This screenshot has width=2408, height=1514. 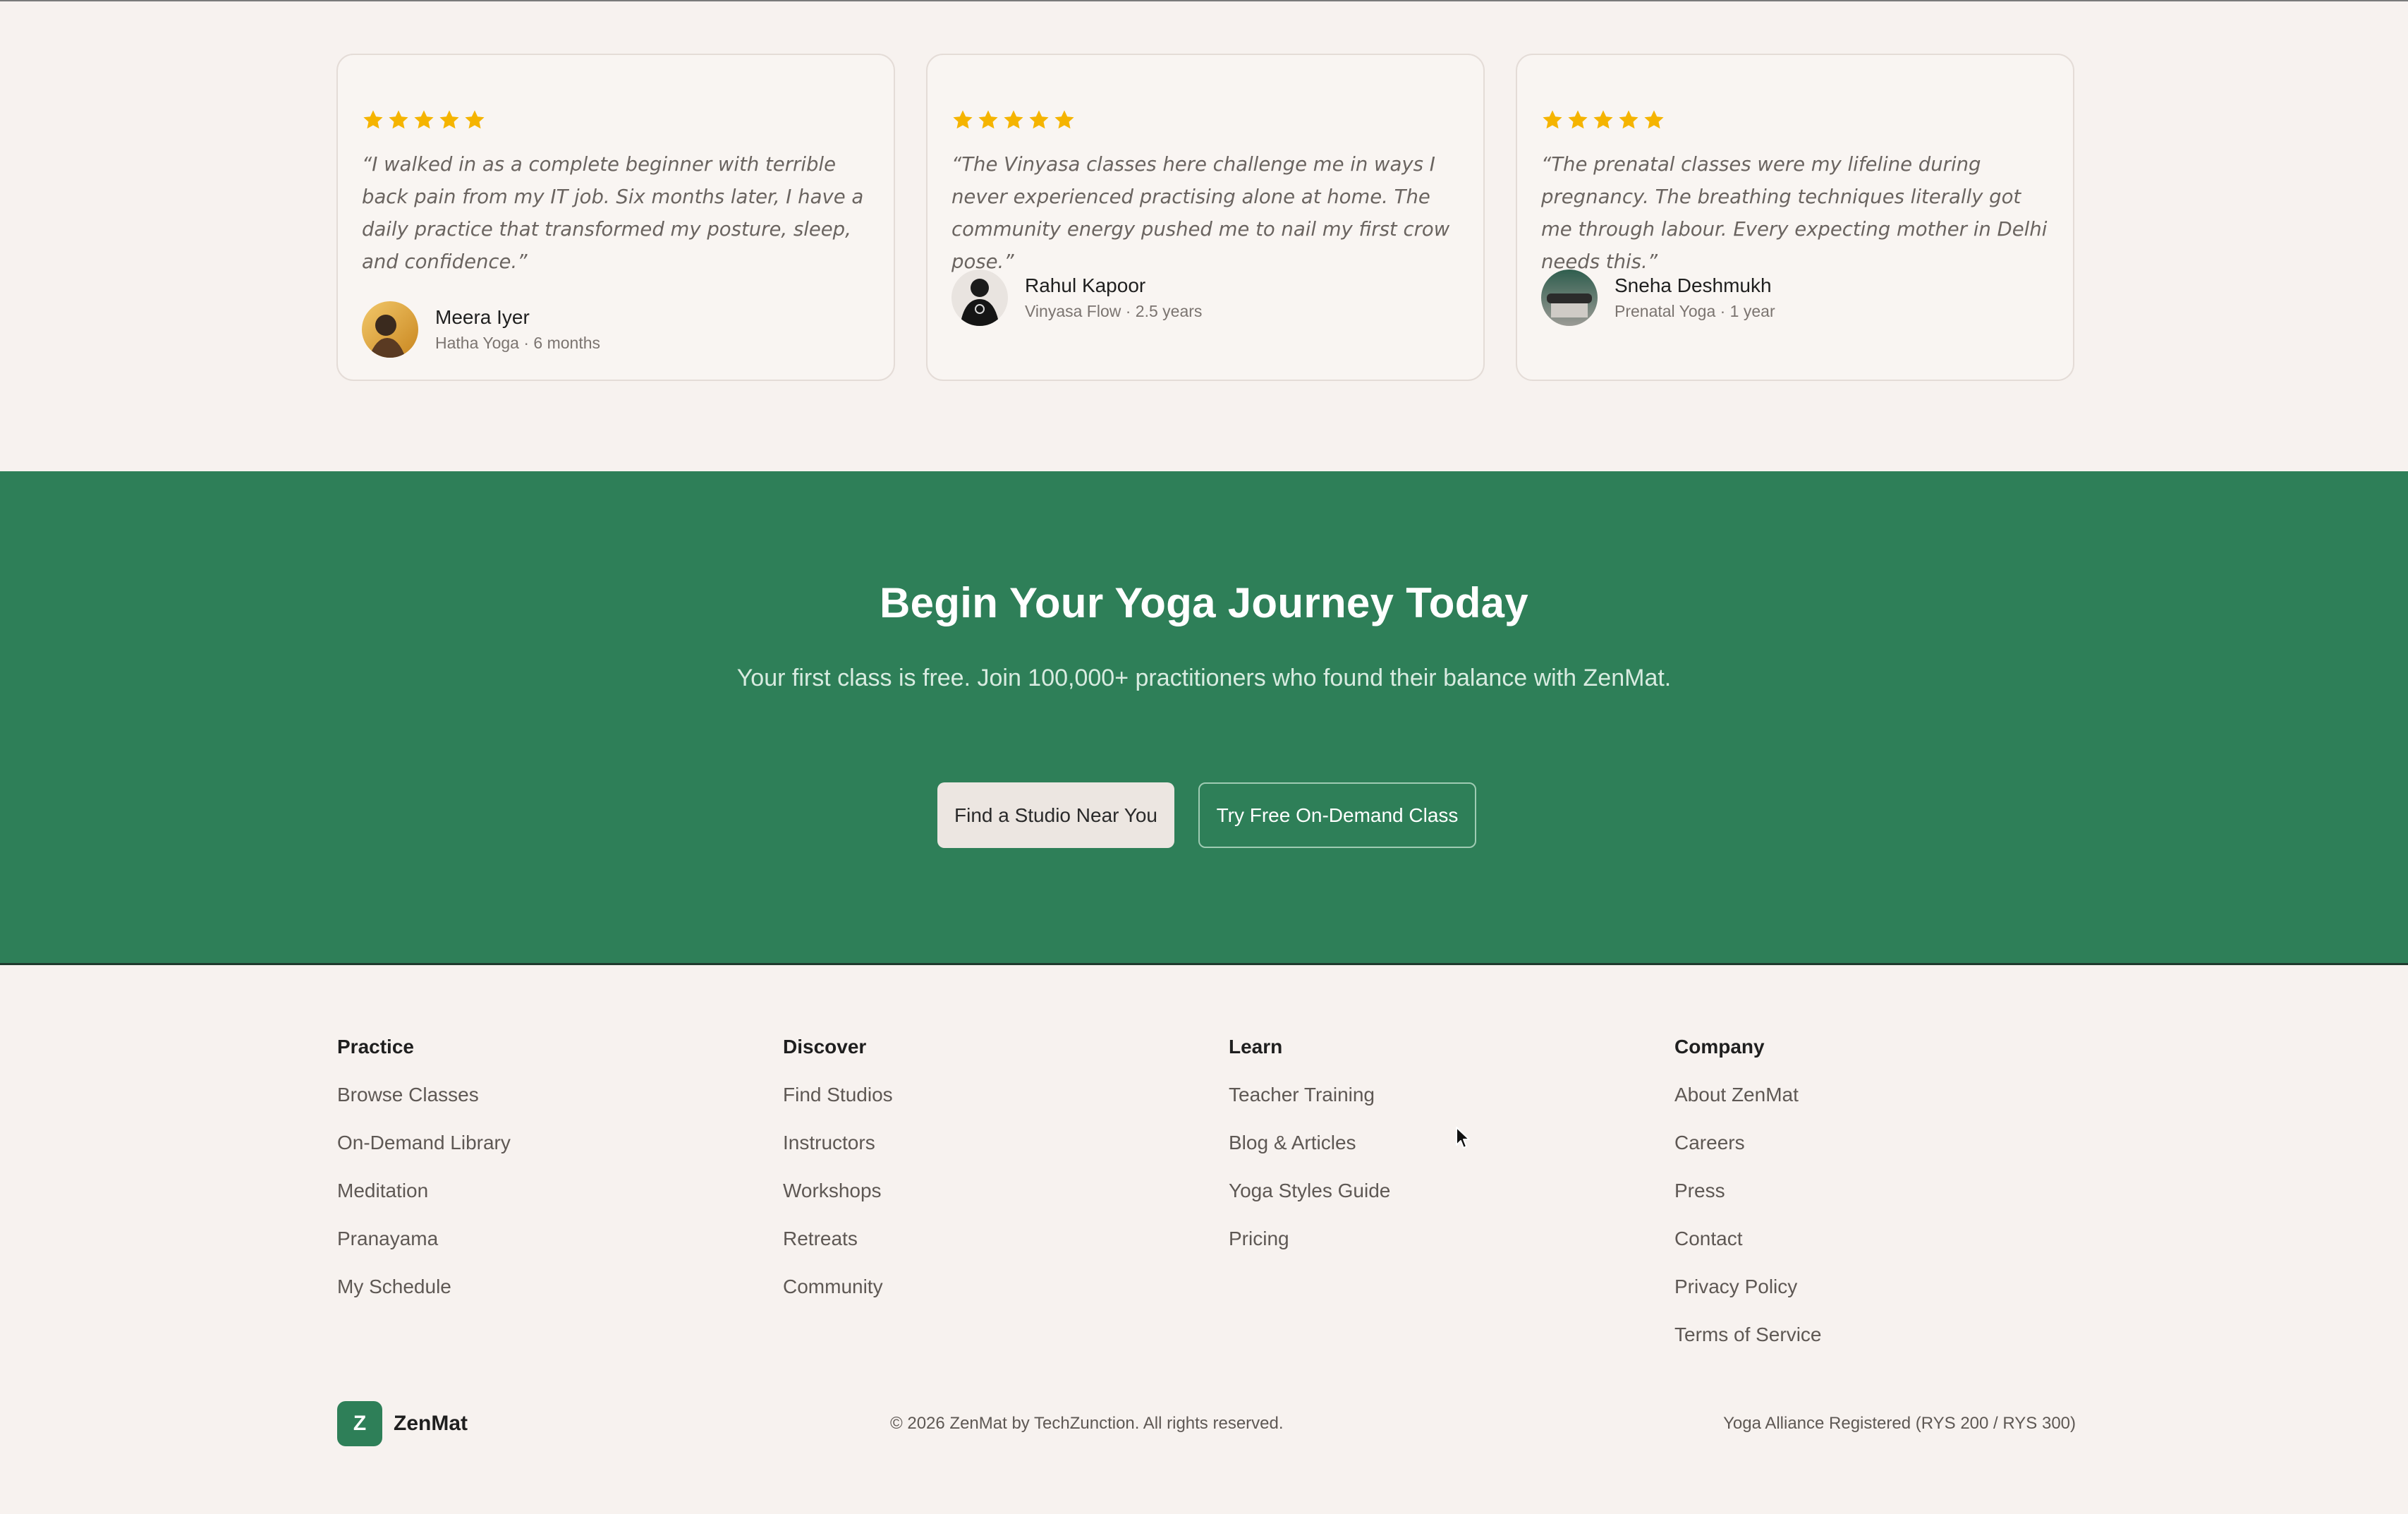 What do you see at coordinates (560, 1153) in the screenshot?
I see `footer-link: On-Demand Library` at bounding box center [560, 1153].